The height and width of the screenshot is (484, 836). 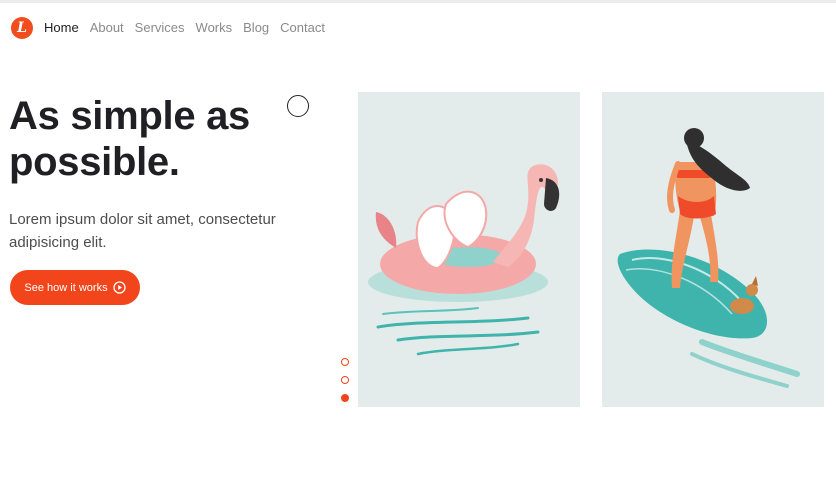 What do you see at coordinates (160, 28) in the screenshot?
I see `nav-services: Services` at bounding box center [160, 28].